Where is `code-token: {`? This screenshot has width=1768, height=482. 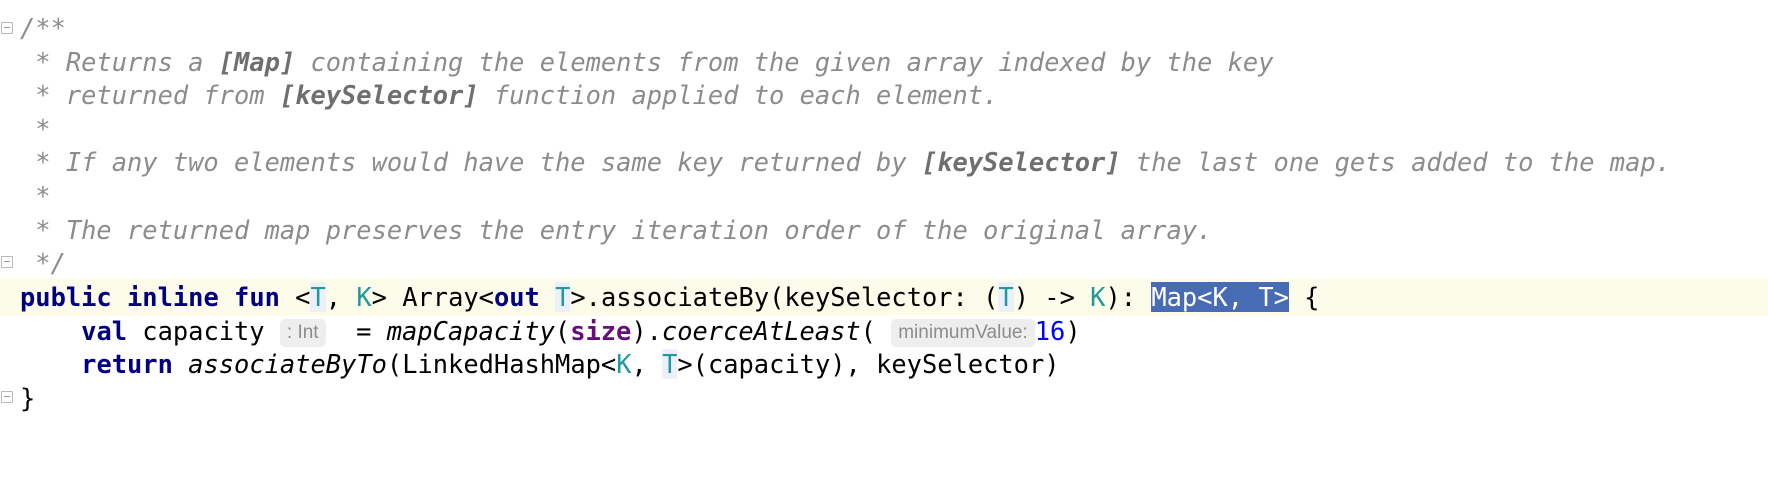
code-token: { is located at coordinates (1304, 297).